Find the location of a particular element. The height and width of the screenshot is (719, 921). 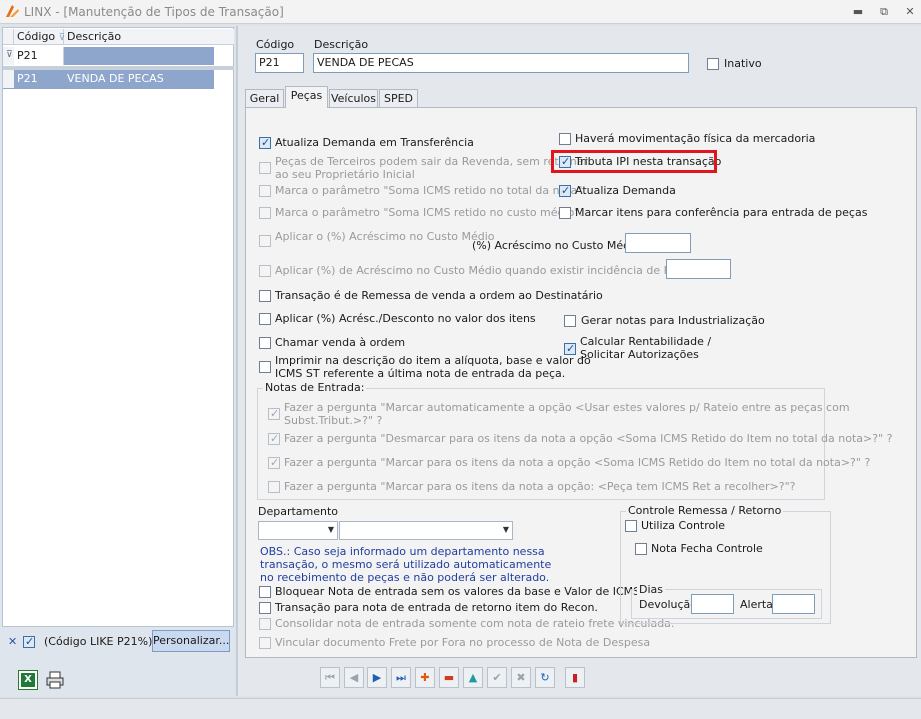

filter-row-icon: ⊽ is located at coordinates (8, 56).